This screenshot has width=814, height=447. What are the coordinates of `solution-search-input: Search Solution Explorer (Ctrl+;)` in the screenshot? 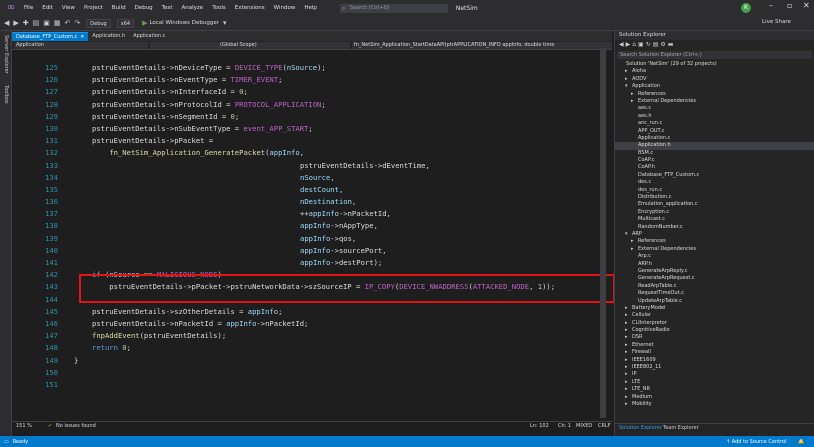 It's located at (714, 55).